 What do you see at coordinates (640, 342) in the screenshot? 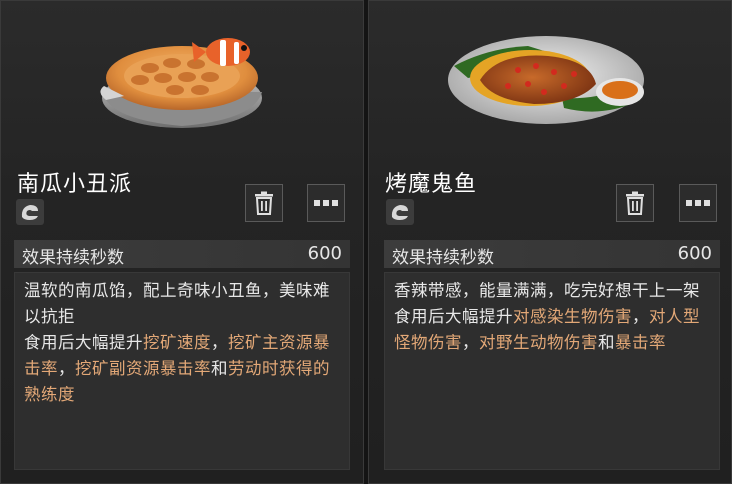
I see `effect-highlight: 暴击率` at bounding box center [640, 342].